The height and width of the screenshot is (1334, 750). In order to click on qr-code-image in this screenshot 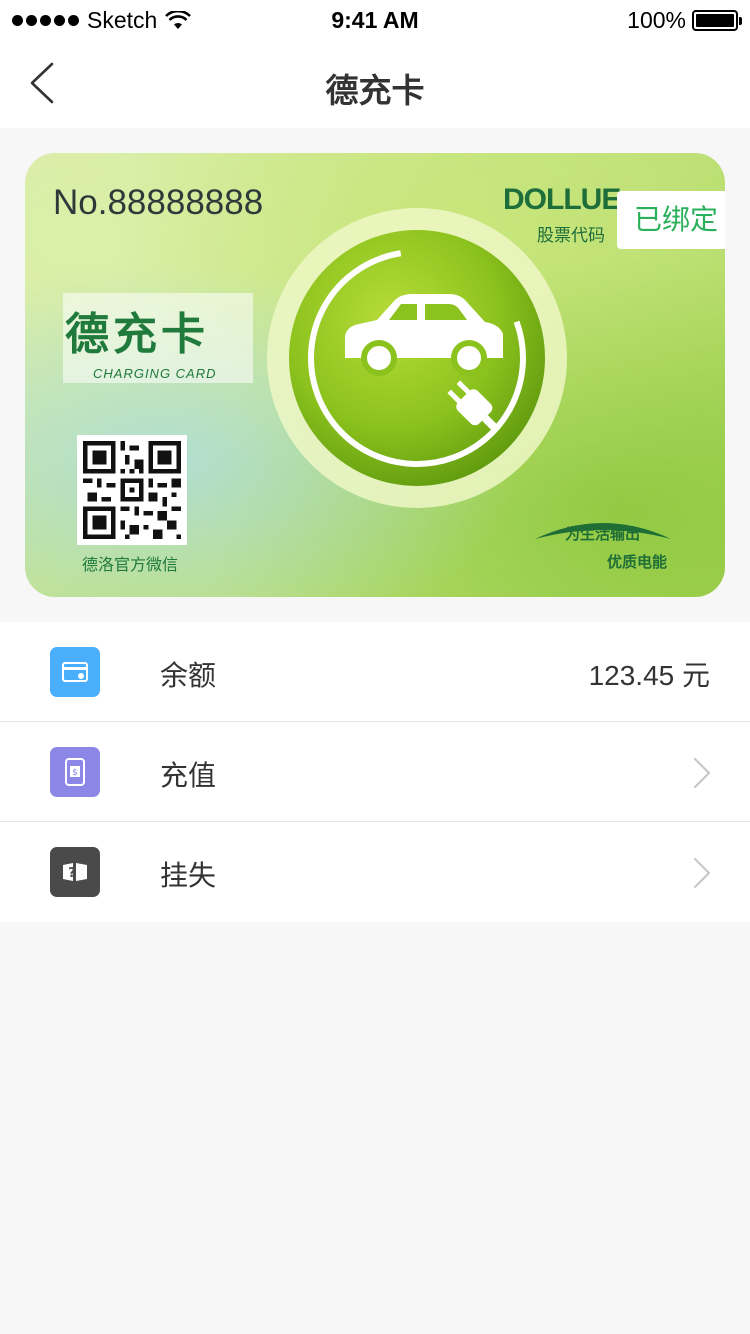, I will do `click(132, 490)`.